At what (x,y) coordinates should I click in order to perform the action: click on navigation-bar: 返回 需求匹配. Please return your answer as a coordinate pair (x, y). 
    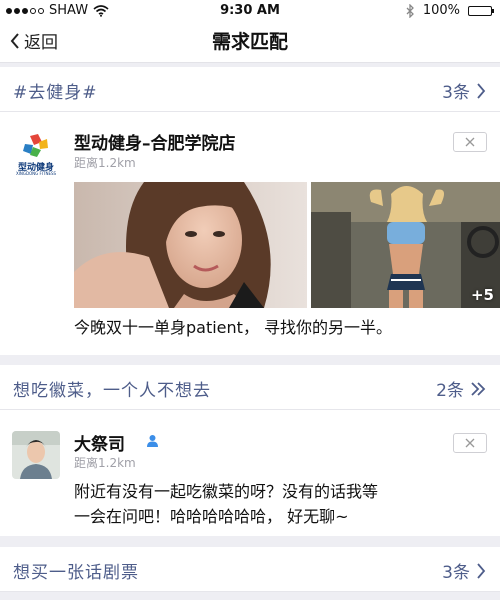
    Looking at the image, I should click on (250, 42).